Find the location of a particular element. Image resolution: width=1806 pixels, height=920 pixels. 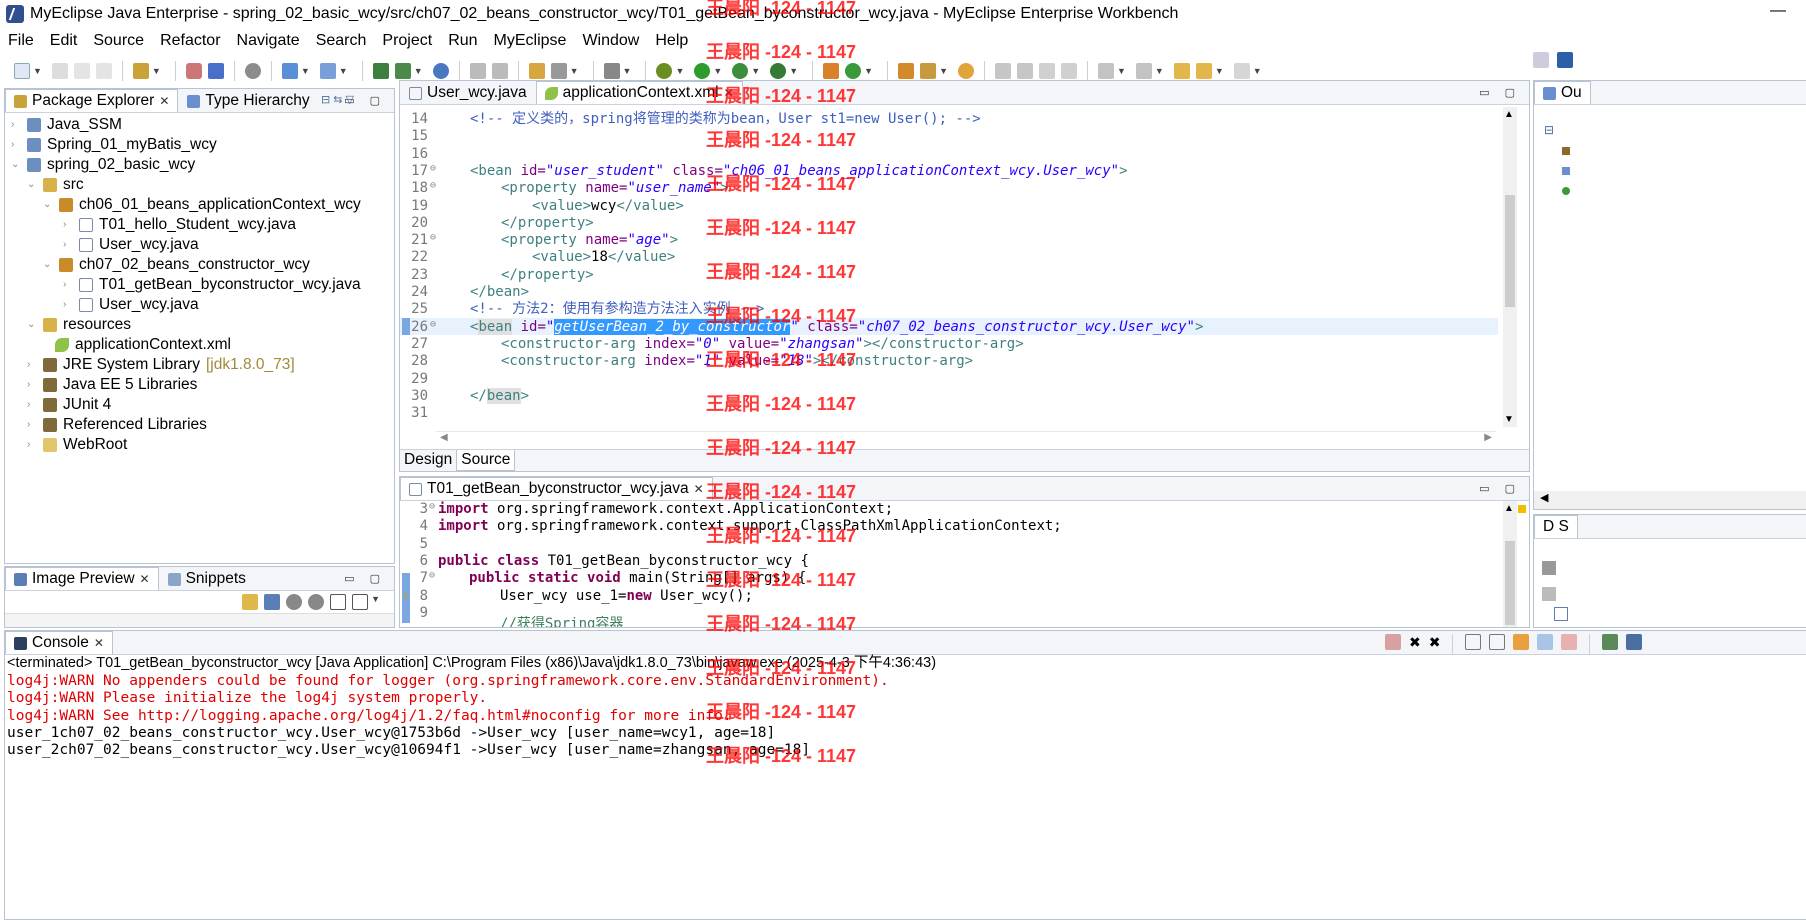

outline-item-icon is located at coordinates (1566, 151).